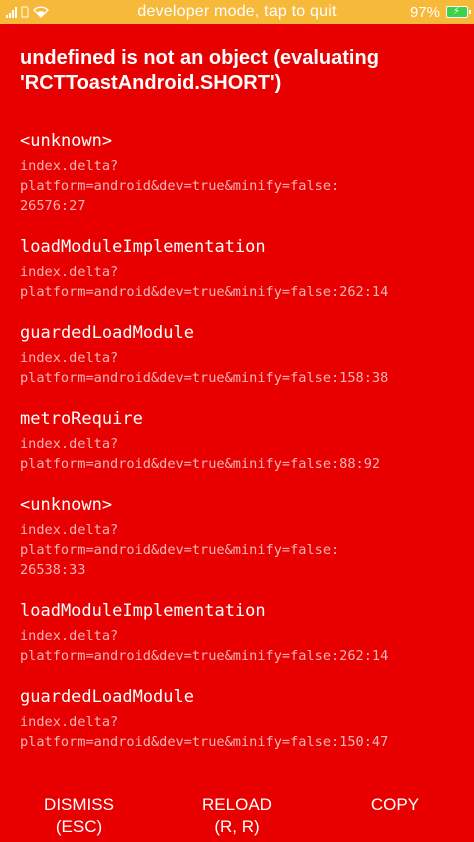  I want to click on sim-icon, so click(25, 12).